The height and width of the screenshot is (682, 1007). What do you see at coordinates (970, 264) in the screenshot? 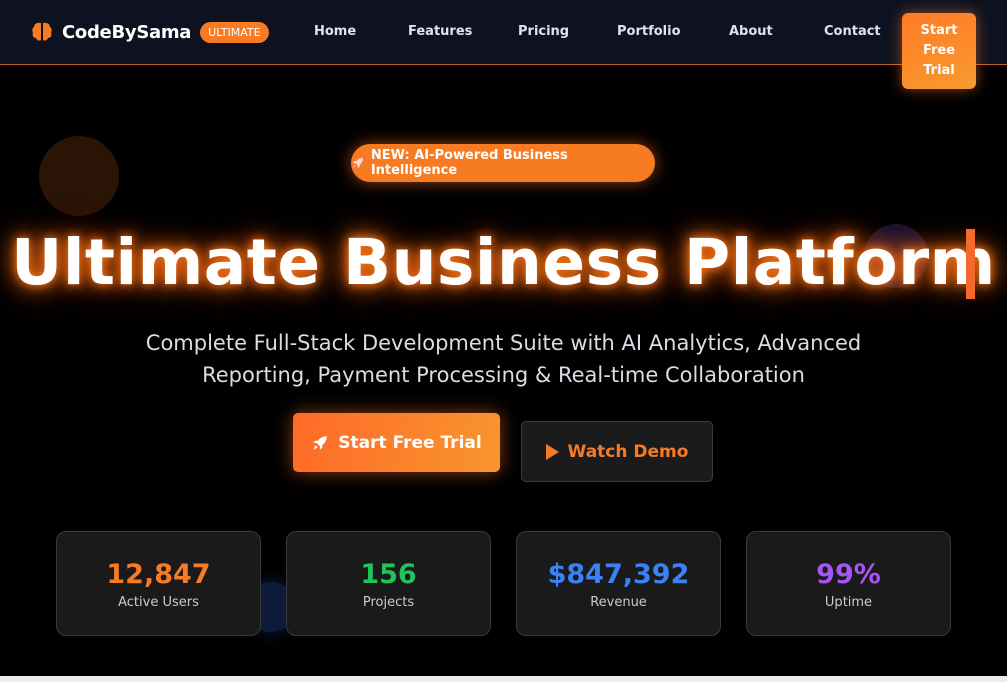
I see `typing-caret` at bounding box center [970, 264].